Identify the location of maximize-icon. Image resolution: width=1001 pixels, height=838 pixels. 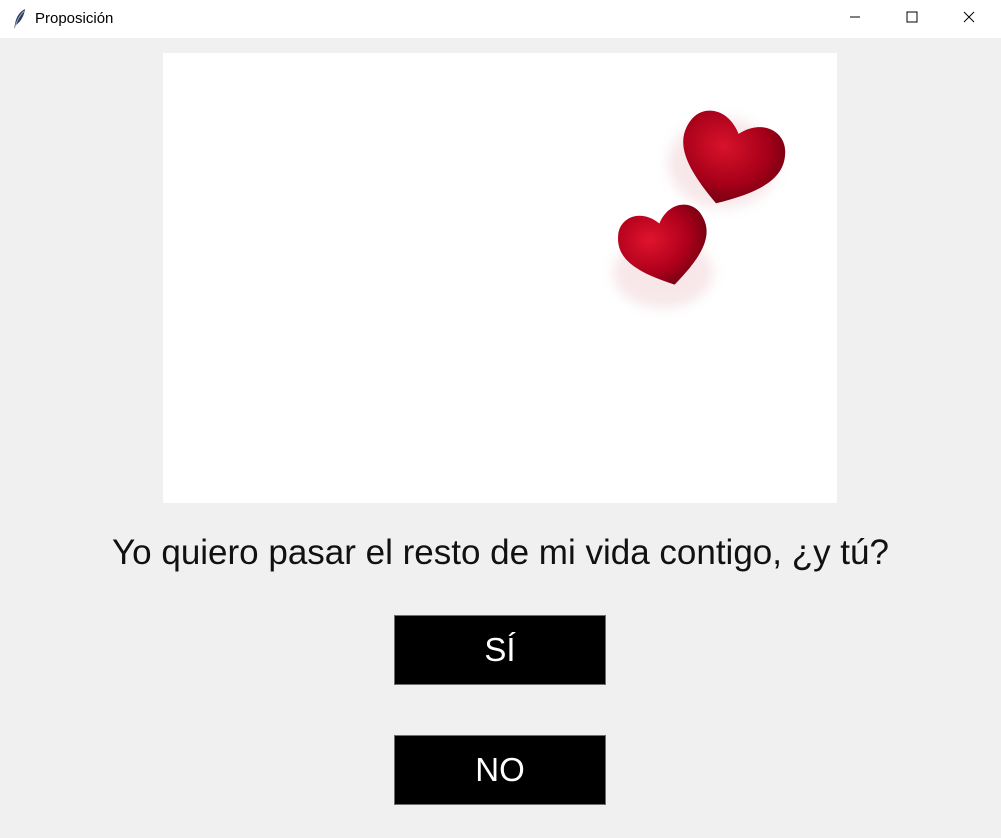
(912, 19).